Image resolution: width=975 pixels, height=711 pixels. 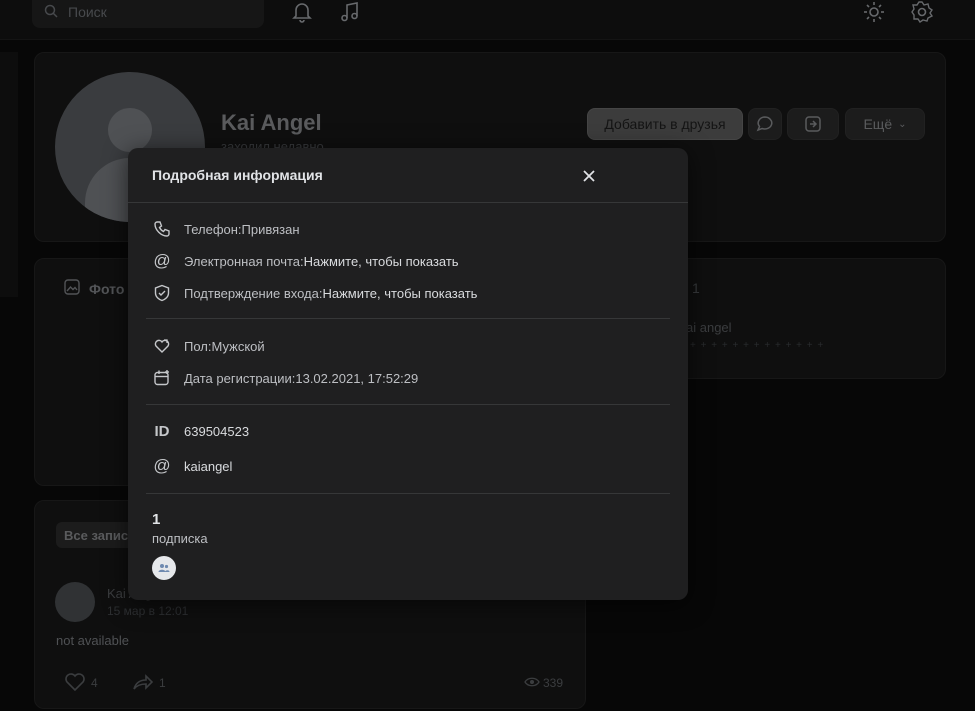 What do you see at coordinates (244, 261) in the screenshot?
I see `email-key: Электронная почта:` at bounding box center [244, 261].